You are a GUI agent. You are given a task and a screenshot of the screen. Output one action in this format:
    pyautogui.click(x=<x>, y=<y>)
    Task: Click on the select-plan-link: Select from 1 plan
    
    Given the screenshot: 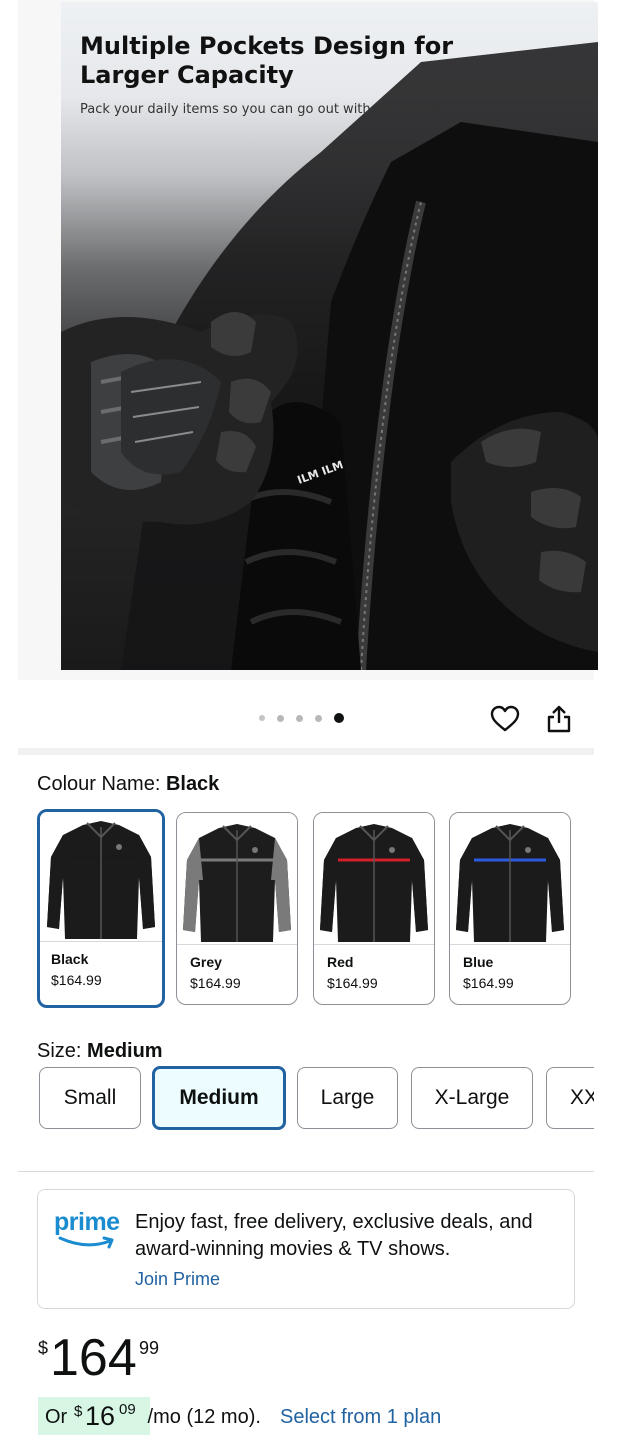 What is the action you would take?
    pyautogui.click(x=360, y=1417)
    